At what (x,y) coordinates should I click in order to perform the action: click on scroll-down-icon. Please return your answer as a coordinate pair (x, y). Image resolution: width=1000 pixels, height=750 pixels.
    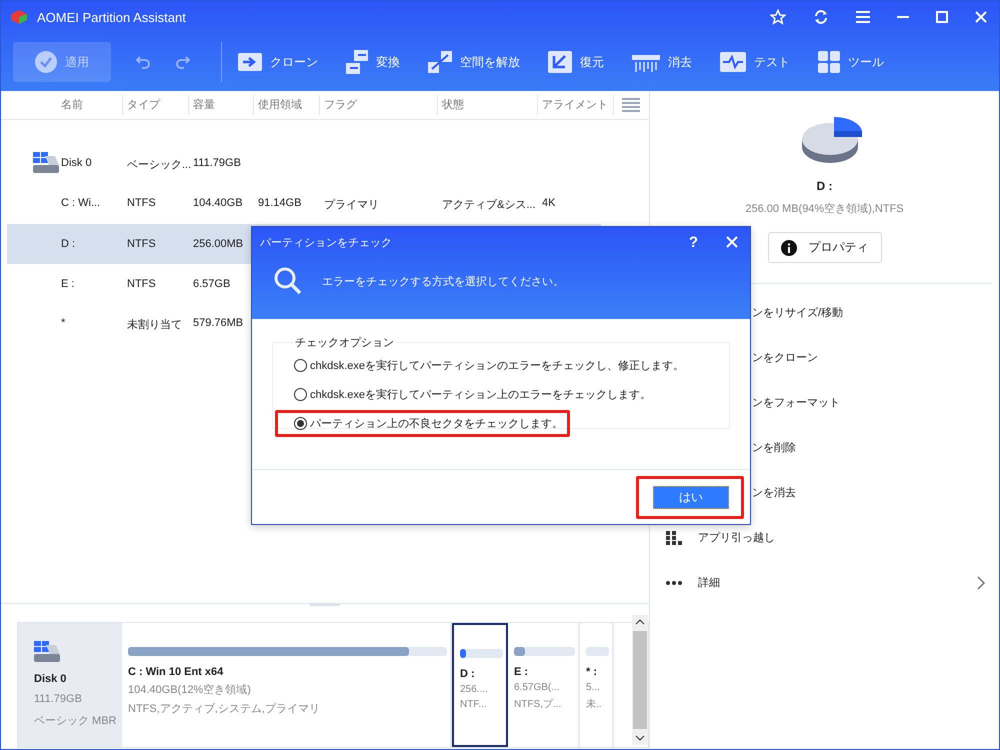
    Looking at the image, I should click on (640, 738).